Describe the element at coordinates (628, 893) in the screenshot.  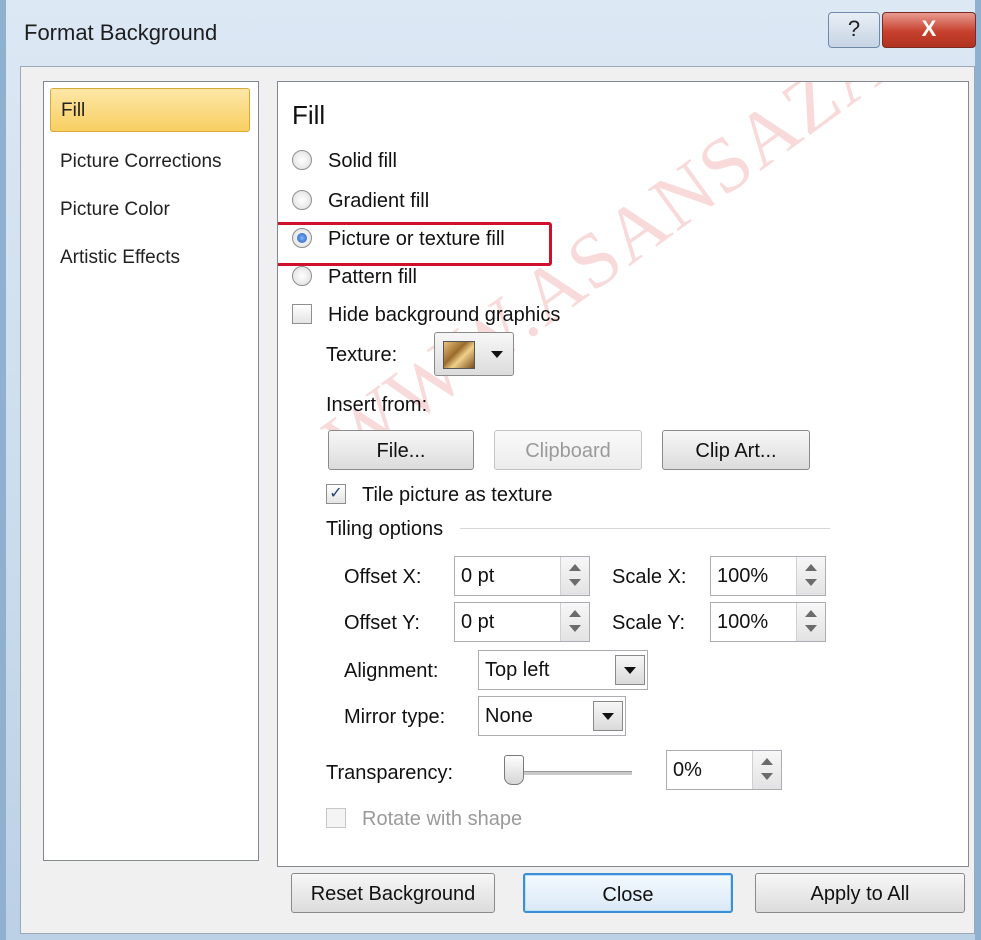
I see `close-button: Close` at that location.